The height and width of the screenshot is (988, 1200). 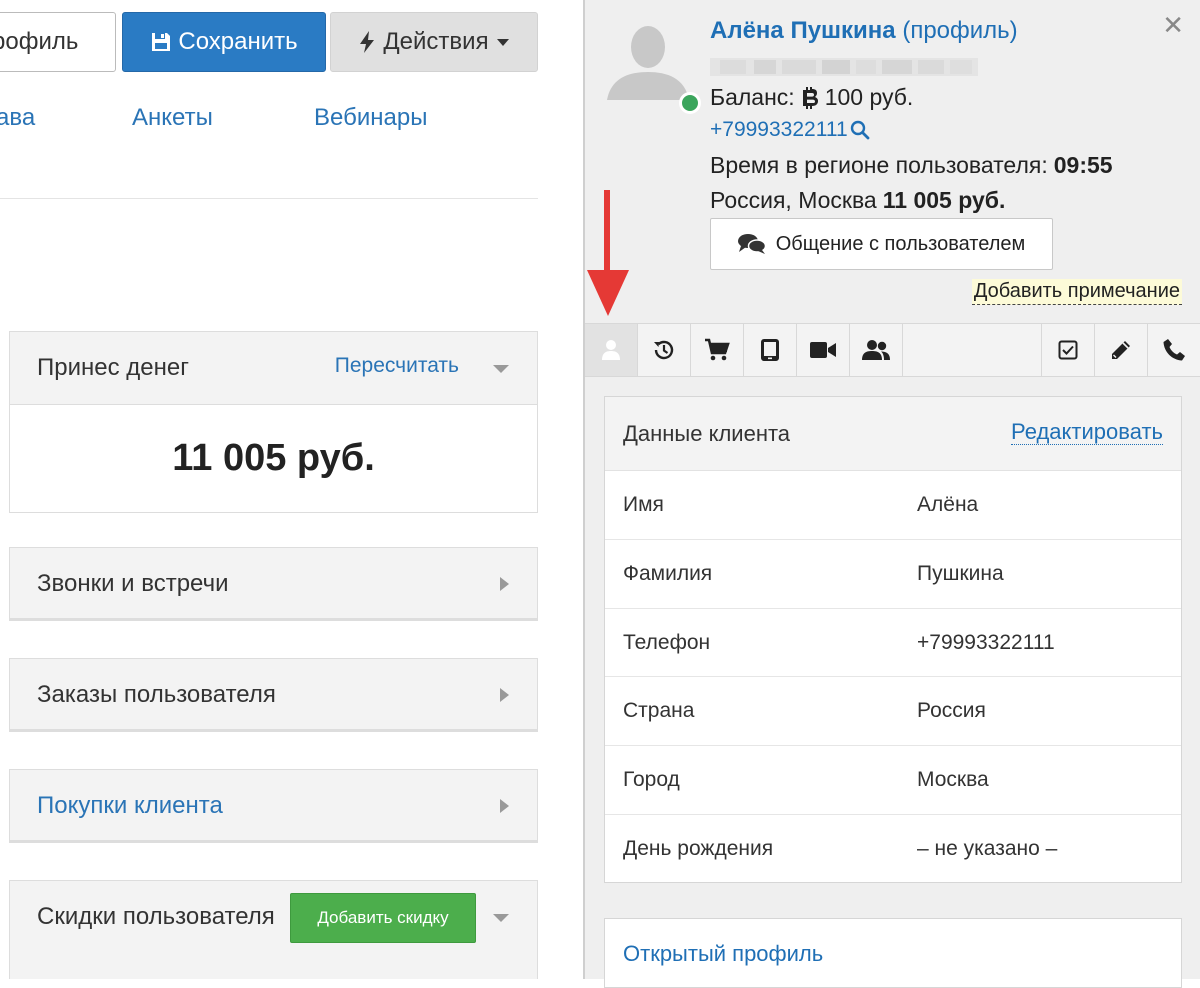 I want to click on row-label: Город, so click(x=651, y=780).